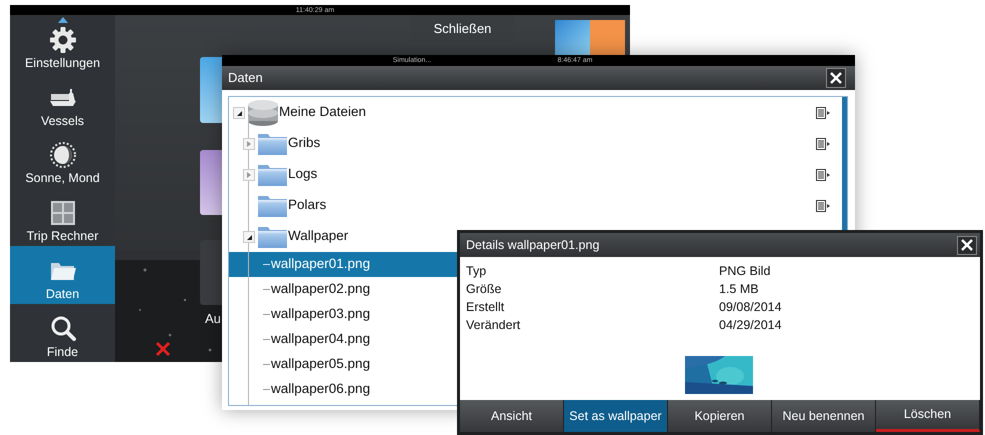 The image size is (985, 435). Describe the element at coordinates (533, 245) in the screenshot. I see `dialog-title: Details wallpaper01.png` at that location.